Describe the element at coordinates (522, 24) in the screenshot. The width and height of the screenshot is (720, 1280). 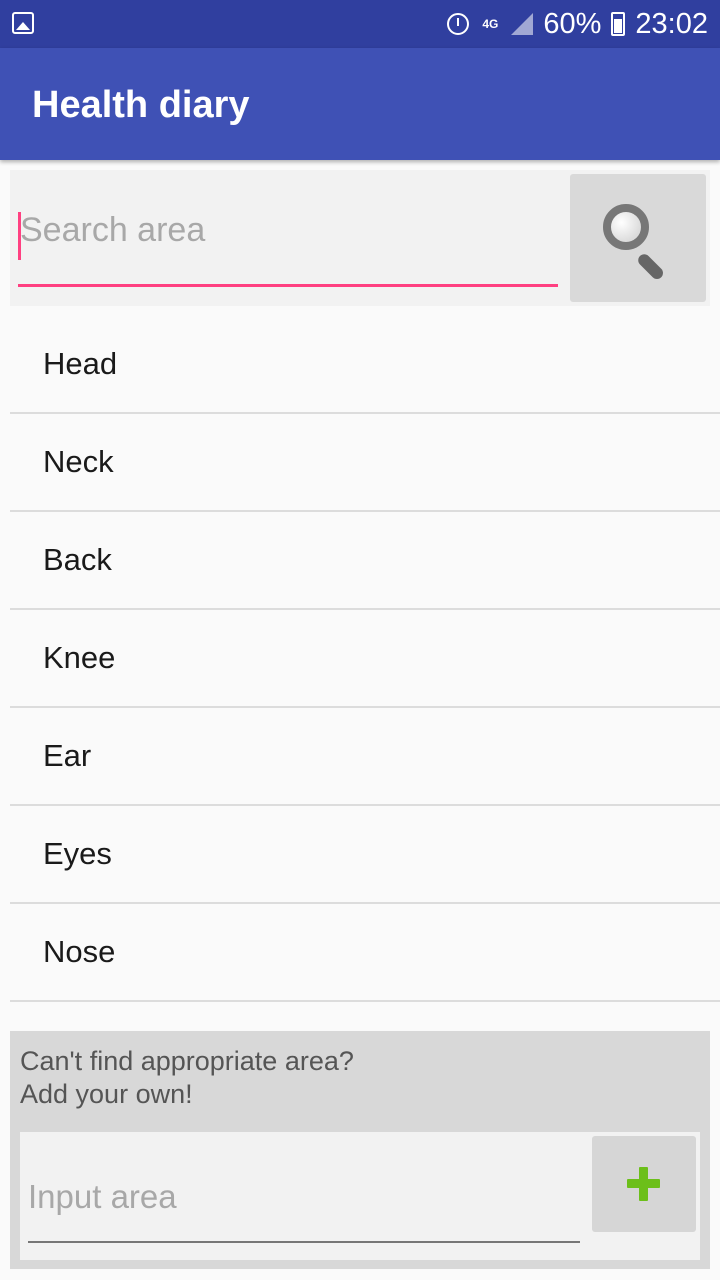
I see `signal-icon` at that location.